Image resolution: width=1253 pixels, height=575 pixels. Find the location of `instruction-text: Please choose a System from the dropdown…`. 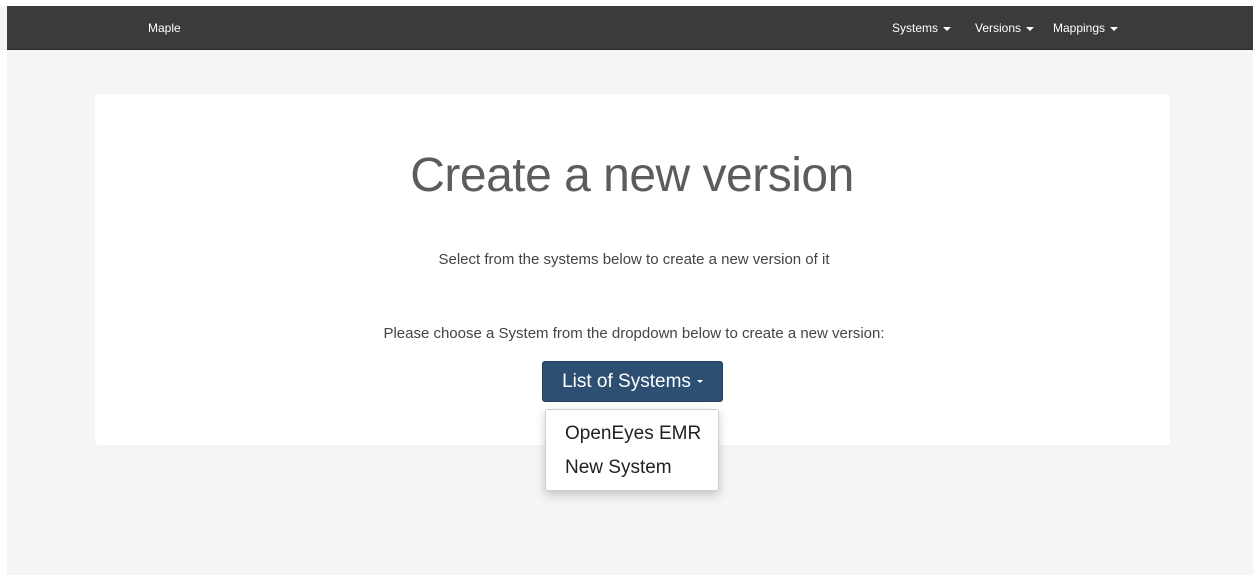

instruction-text: Please choose a System from the dropdown… is located at coordinates (634, 333).